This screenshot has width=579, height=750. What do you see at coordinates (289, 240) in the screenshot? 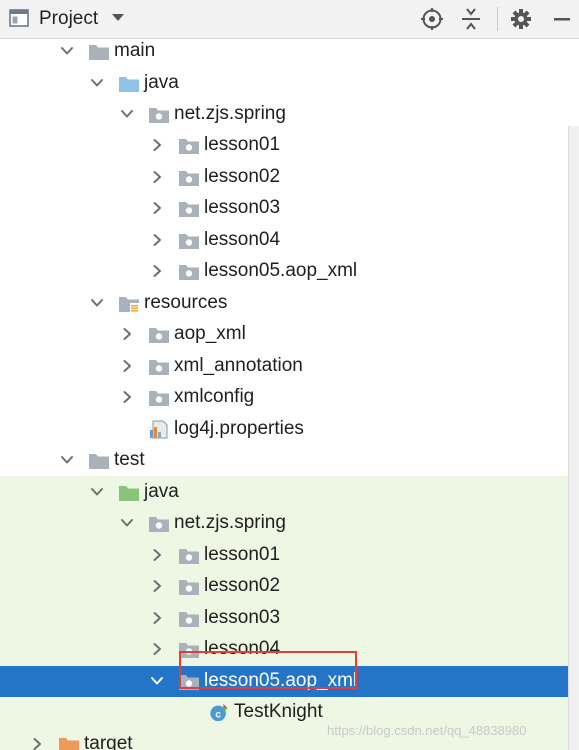
I see `tree-item-lesson04: lesson04` at bounding box center [289, 240].